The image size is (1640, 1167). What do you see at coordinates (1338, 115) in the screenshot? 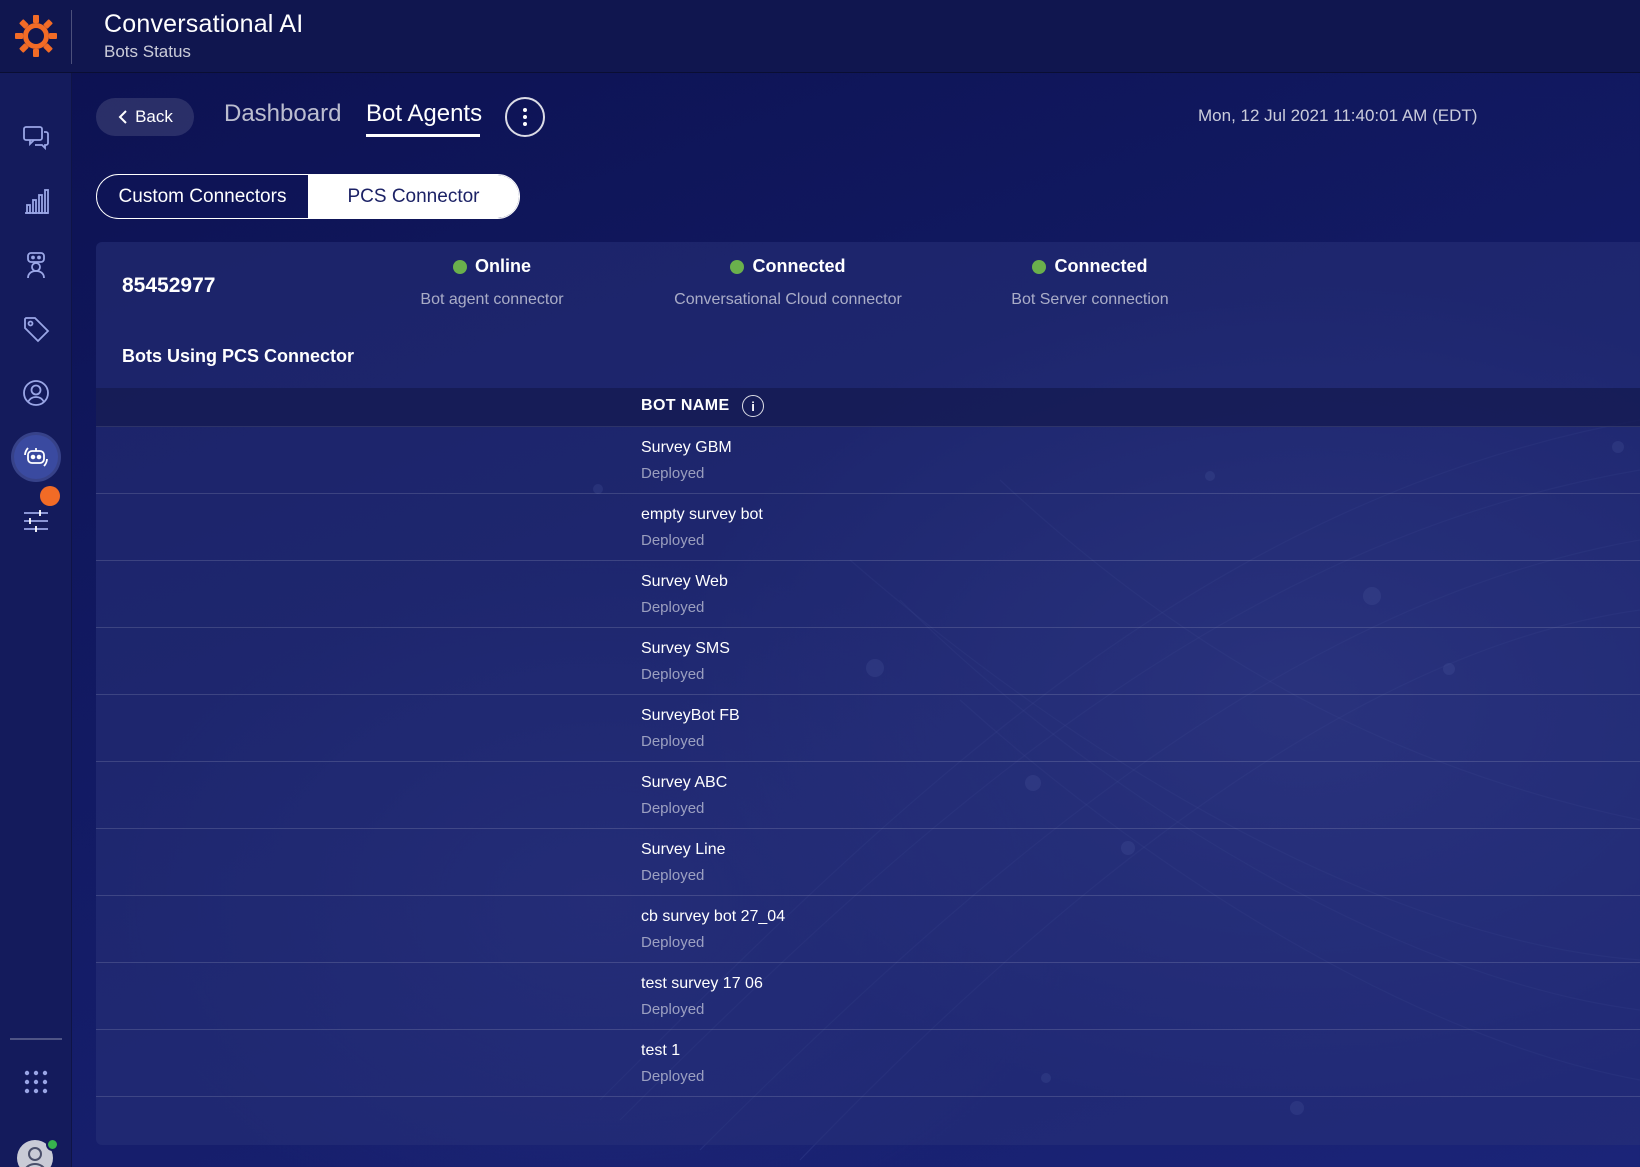
I see `current-timestamp: Mon, 12 Jul 2021 11:40:01 AM (EDT)` at bounding box center [1338, 115].